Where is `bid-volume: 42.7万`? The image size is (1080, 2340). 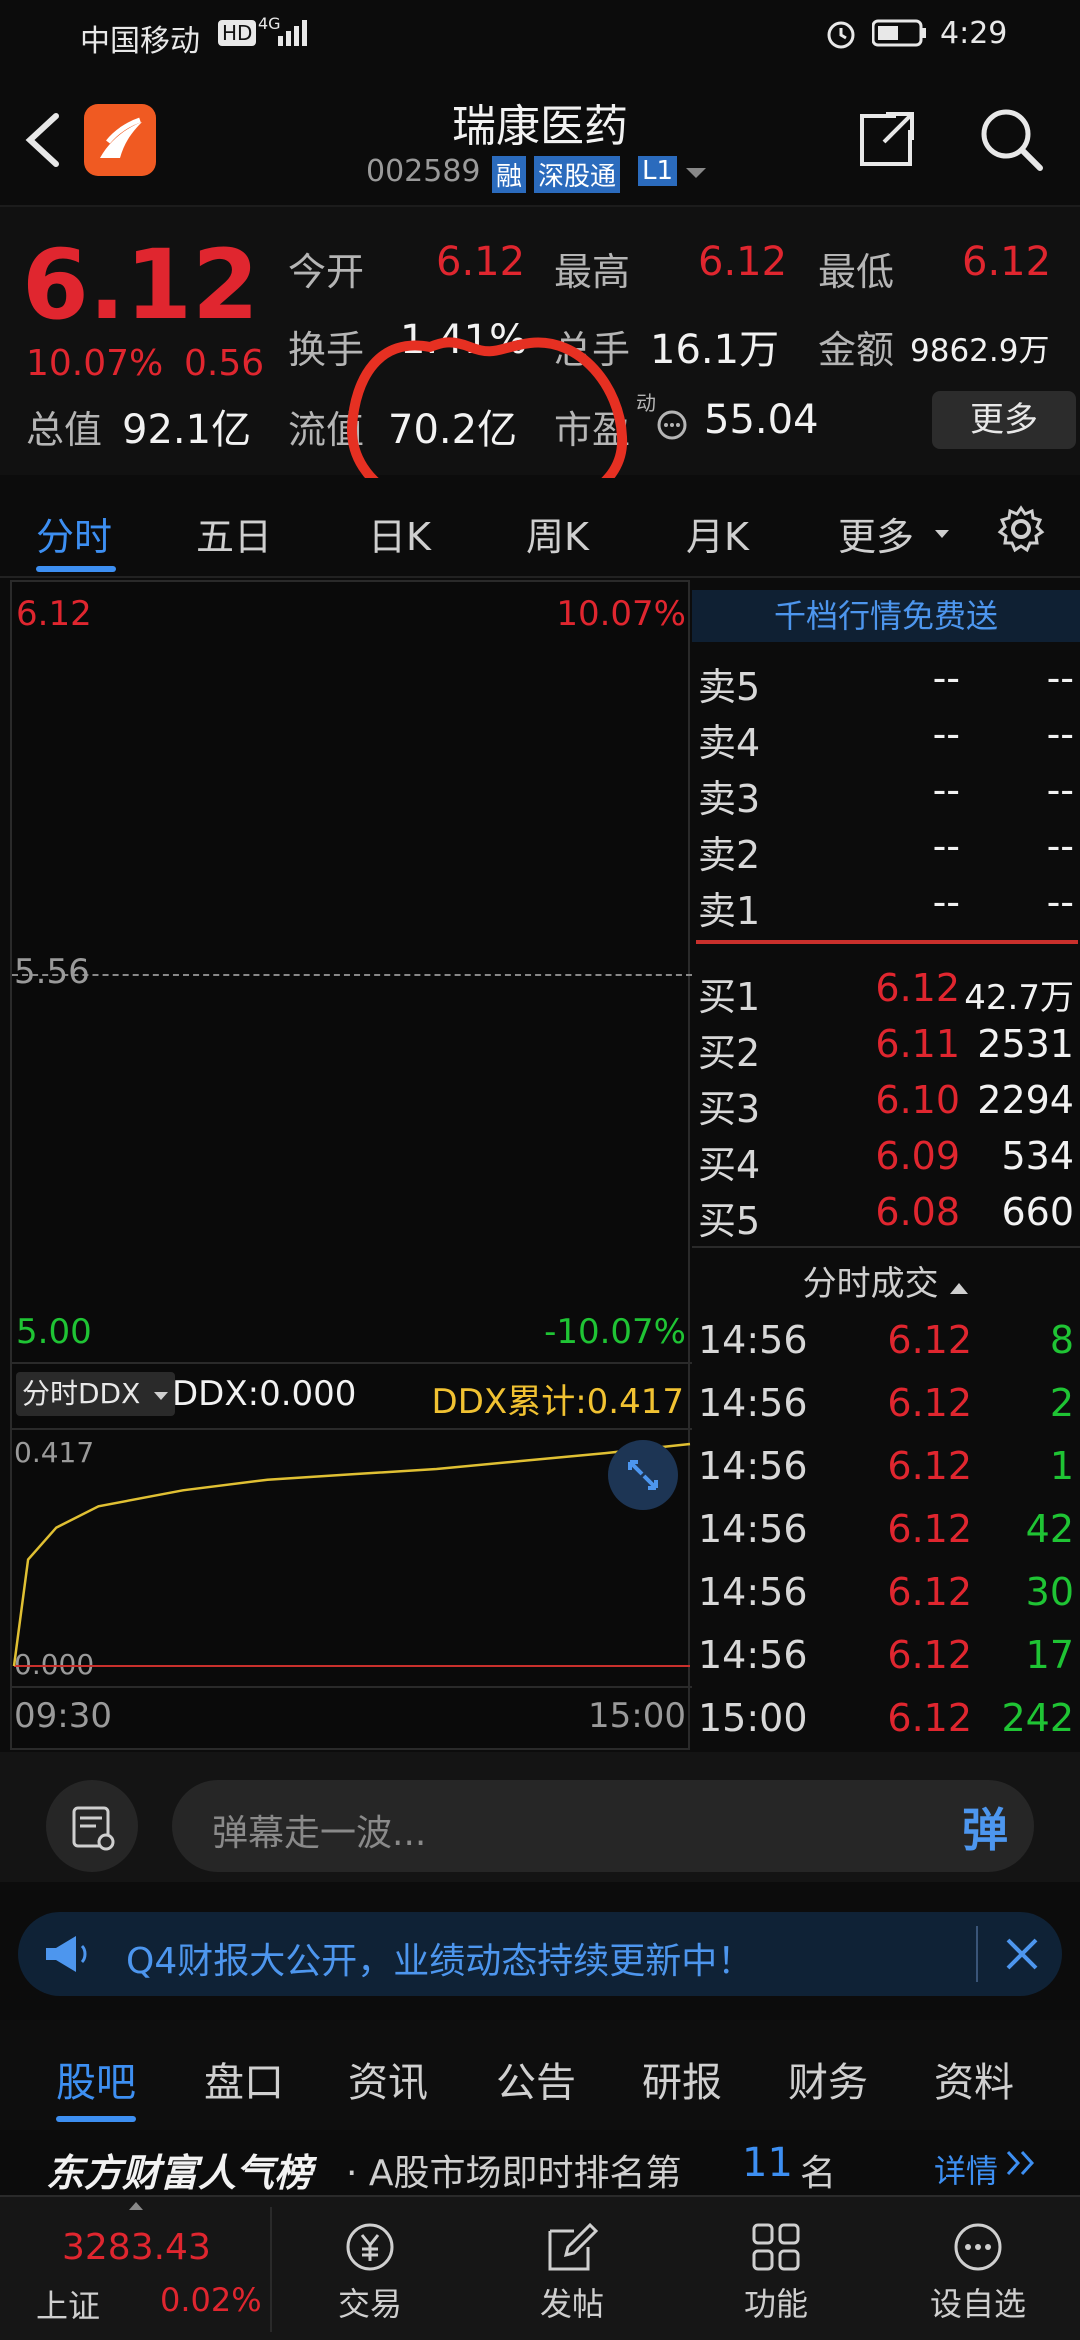
bid-volume: 42.7万 is located at coordinates (1019, 998).